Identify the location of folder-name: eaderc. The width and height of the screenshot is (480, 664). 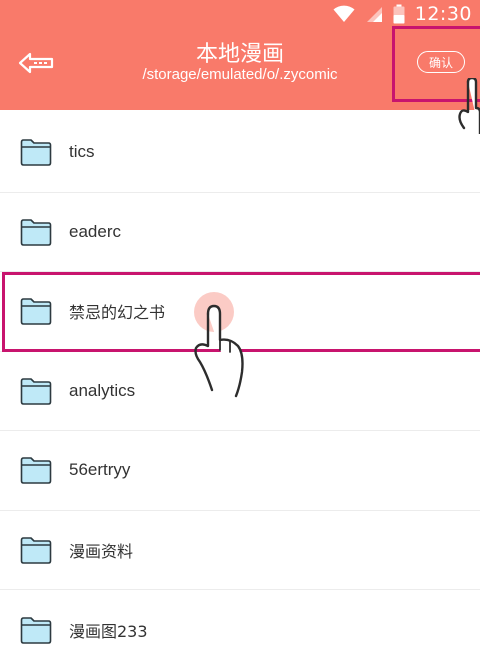
(95, 231).